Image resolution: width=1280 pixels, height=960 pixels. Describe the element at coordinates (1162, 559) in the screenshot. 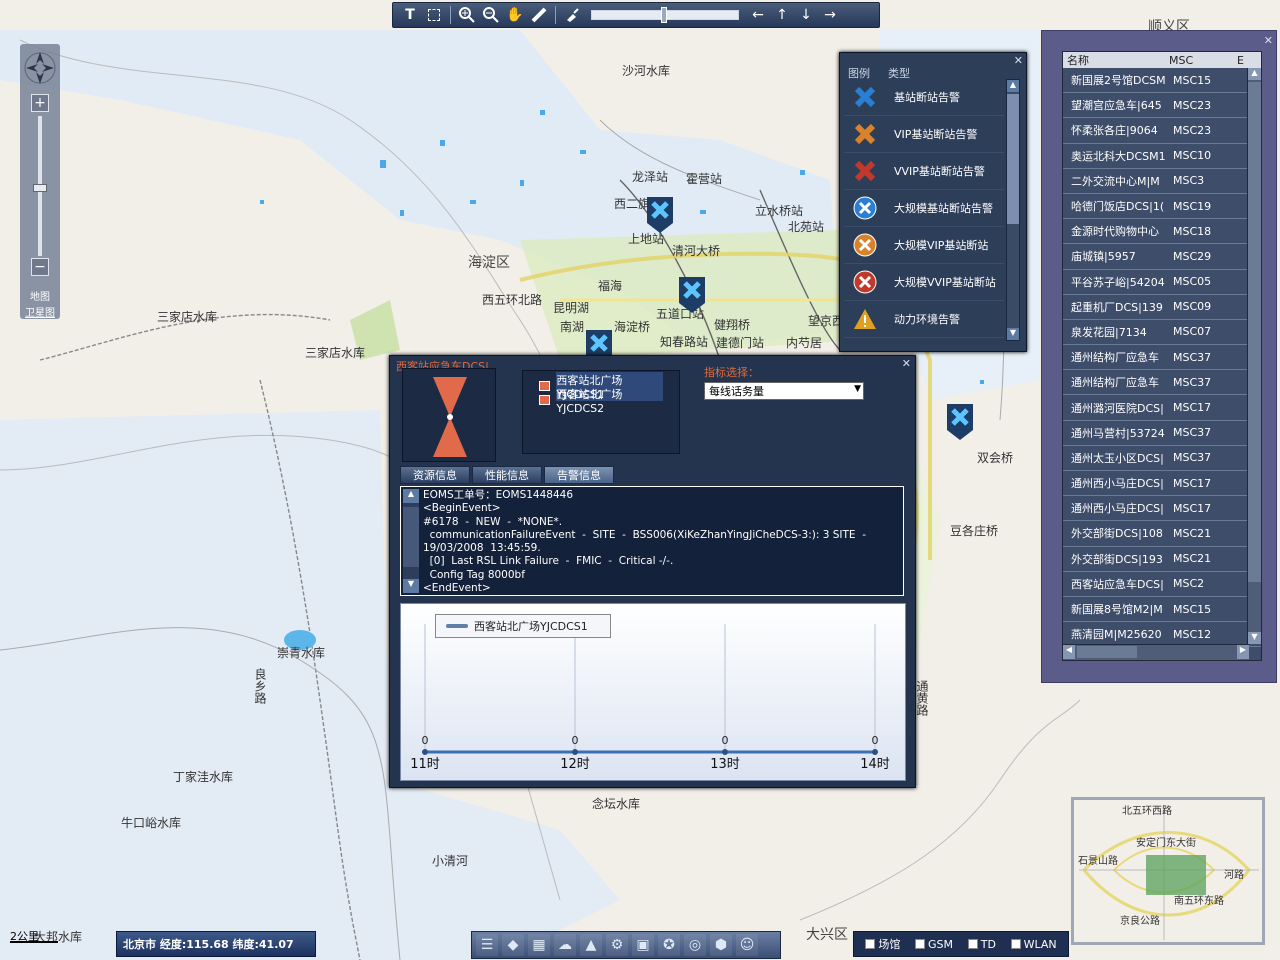

I see `table-row: 外交部街DCS|193 MSC21` at that location.